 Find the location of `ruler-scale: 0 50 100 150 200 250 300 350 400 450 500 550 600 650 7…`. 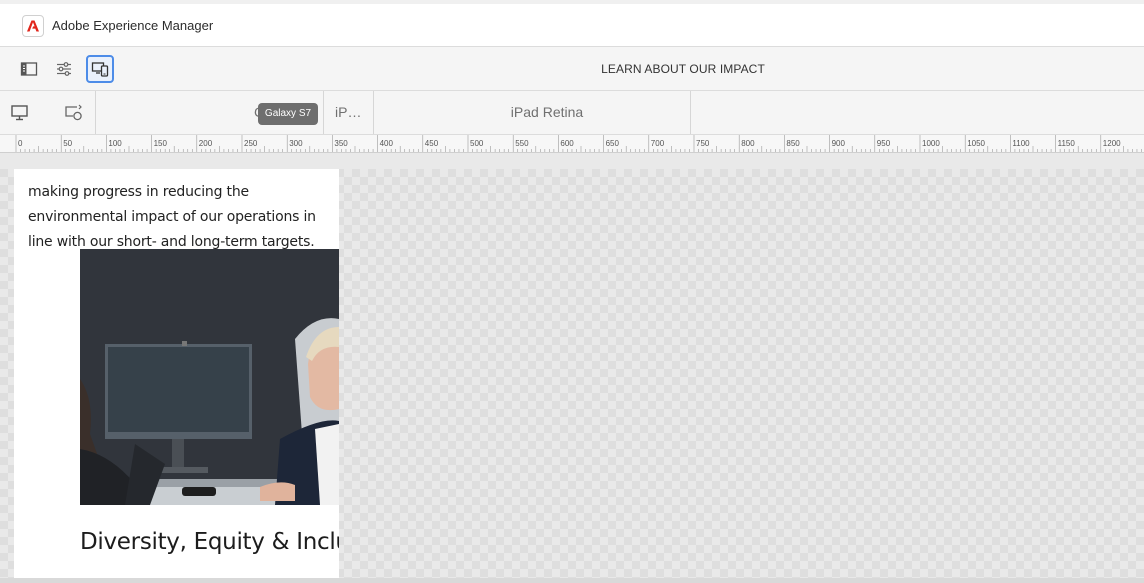

ruler-scale: 0 50 100 150 200 250 300 350 400 450 500 550 600 650 7… is located at coordinates (578, 143).